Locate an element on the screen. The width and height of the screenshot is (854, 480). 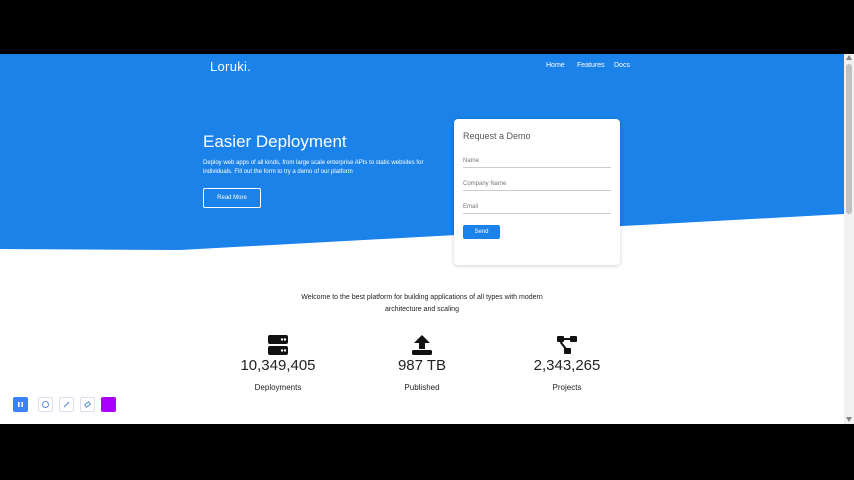
pause-icon is located at coordinates (20, 404).